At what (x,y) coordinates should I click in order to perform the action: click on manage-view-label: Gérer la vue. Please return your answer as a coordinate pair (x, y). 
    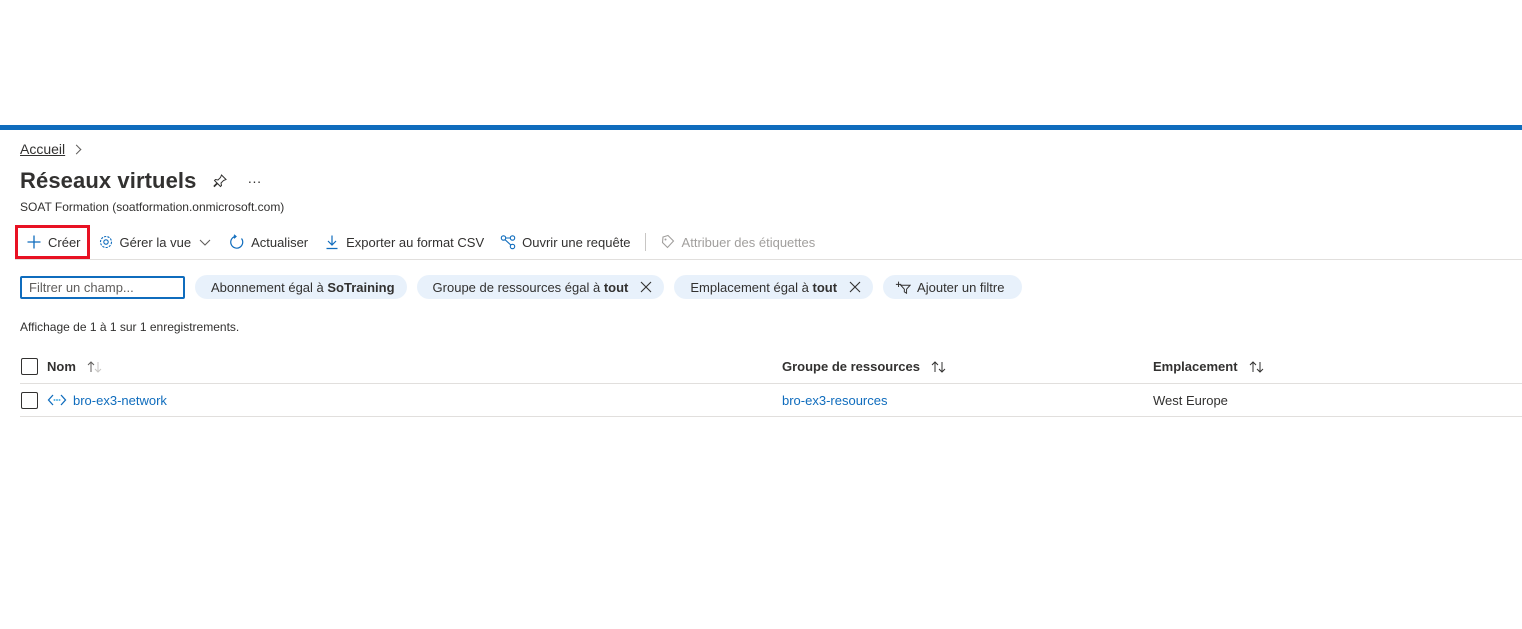
    Looking at the image, I should click on (155, 242).